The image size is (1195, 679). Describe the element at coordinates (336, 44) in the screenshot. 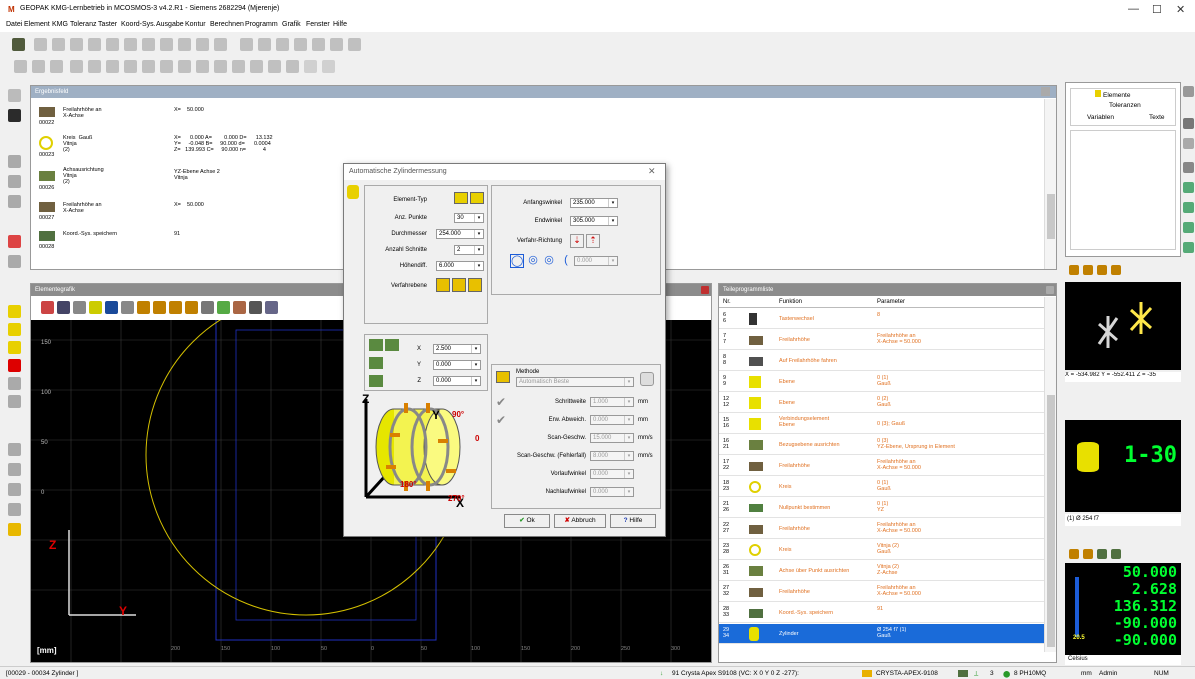

I see `auto-cone-icon` at that location.